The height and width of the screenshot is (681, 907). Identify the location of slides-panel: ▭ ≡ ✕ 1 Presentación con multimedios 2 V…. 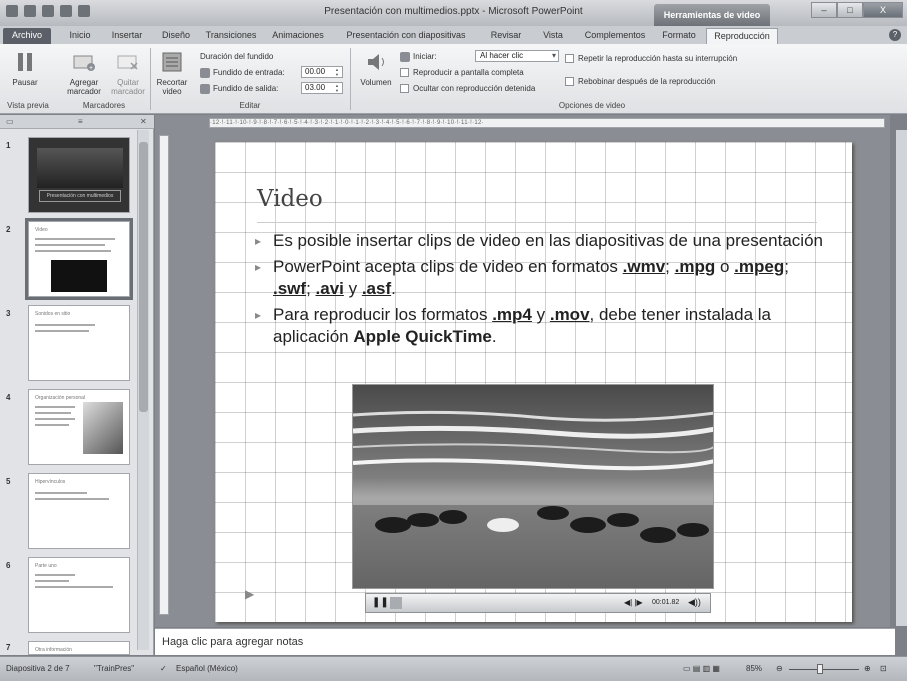
(77, 385).